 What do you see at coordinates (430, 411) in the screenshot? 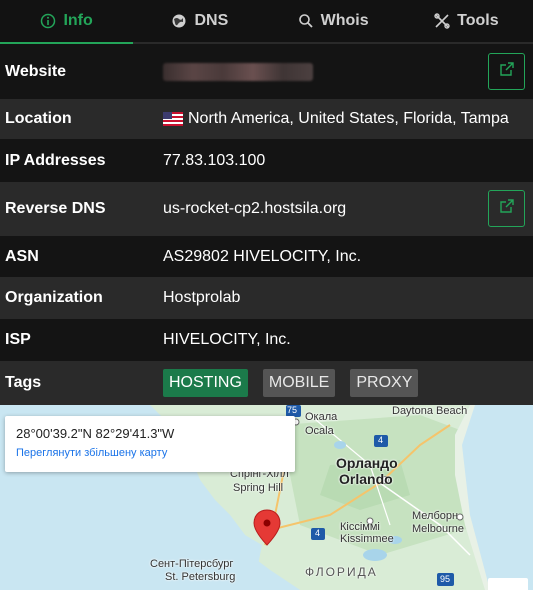
I see `map-label-daytona: Daytona Beach` at bounding box center [430, 411].